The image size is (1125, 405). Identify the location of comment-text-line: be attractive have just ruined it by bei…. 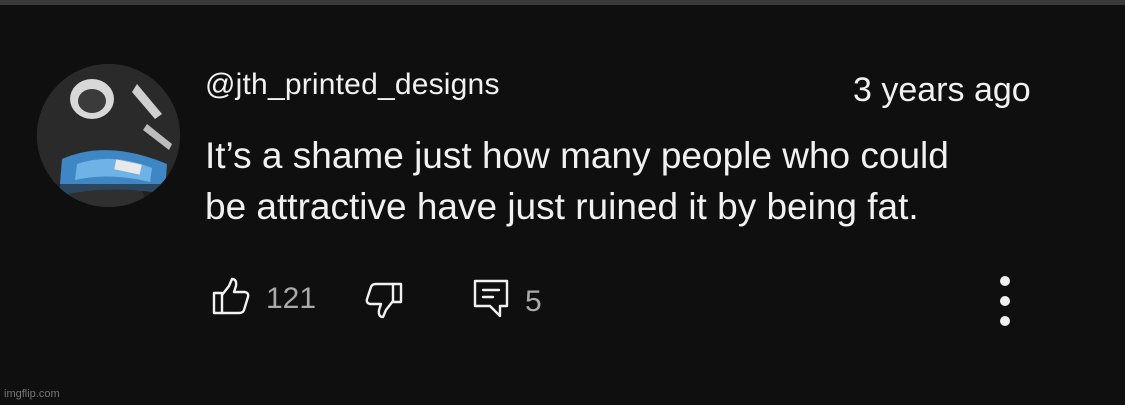
(562, 206).